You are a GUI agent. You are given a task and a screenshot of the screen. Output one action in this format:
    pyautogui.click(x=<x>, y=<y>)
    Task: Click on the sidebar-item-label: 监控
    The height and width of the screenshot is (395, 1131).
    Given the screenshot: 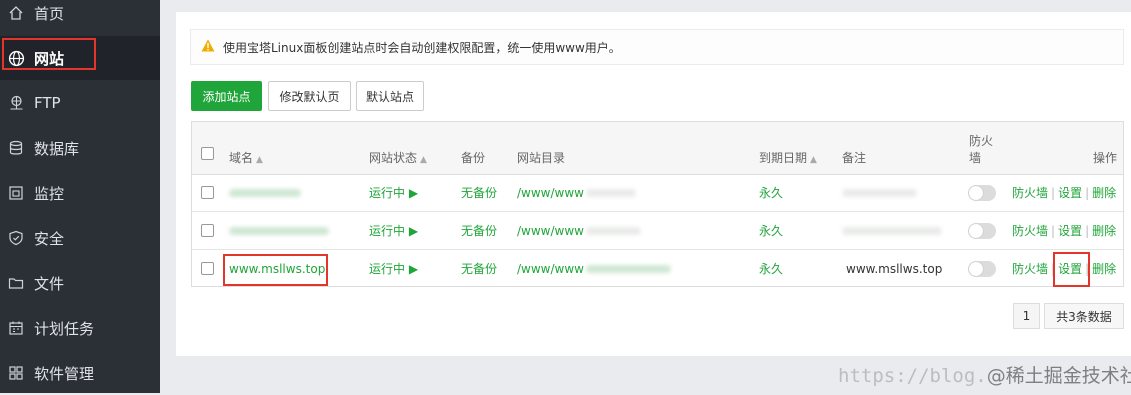 What is the action you would take?
    pyautogui.click(x=49, y=193)
    